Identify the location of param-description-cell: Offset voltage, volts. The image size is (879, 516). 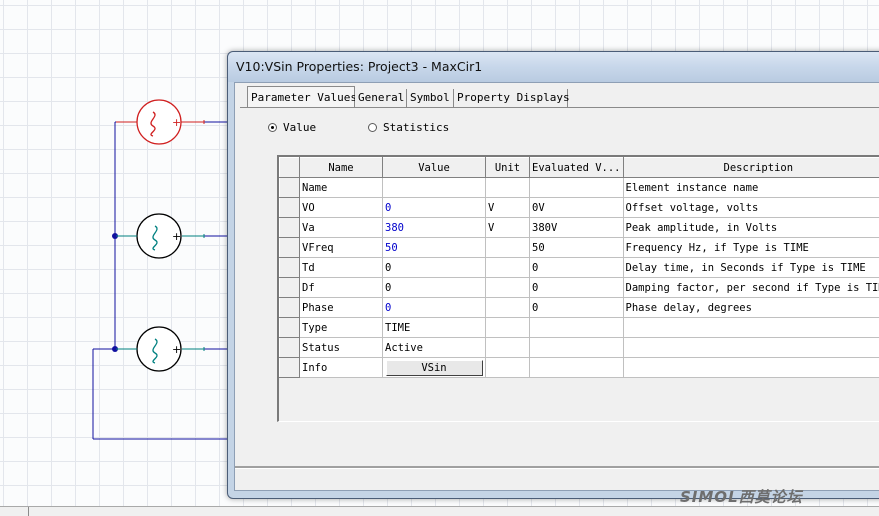
(751, 208).